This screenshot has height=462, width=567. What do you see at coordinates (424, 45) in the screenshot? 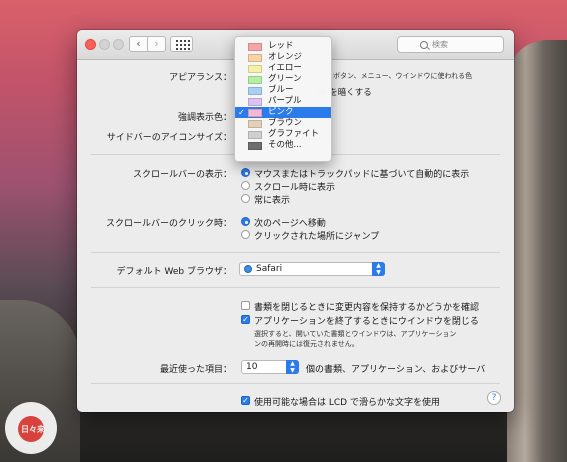
I see `search-icon` at bounding box center [424, 45].